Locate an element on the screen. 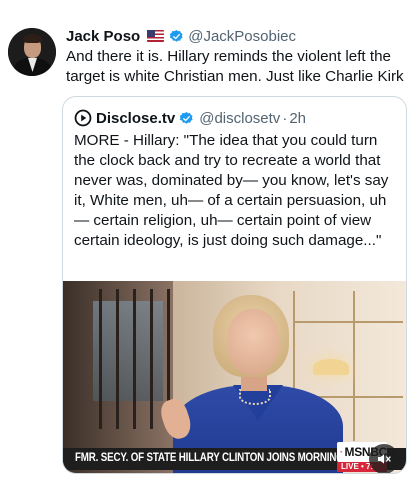 The image size is (415, 500). video-background-lamp is located at coordinates (331, 367).